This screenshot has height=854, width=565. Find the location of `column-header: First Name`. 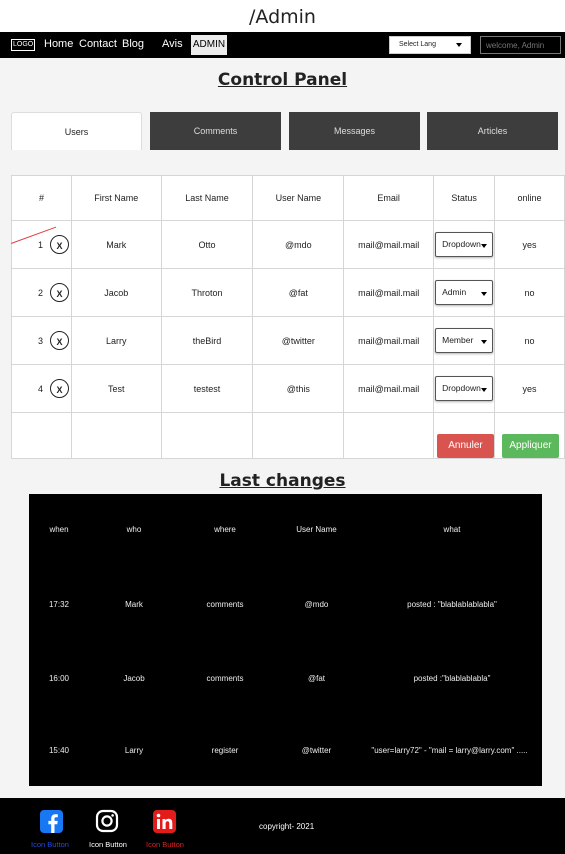

column-header: First Name is located at coordinates (116, 198).